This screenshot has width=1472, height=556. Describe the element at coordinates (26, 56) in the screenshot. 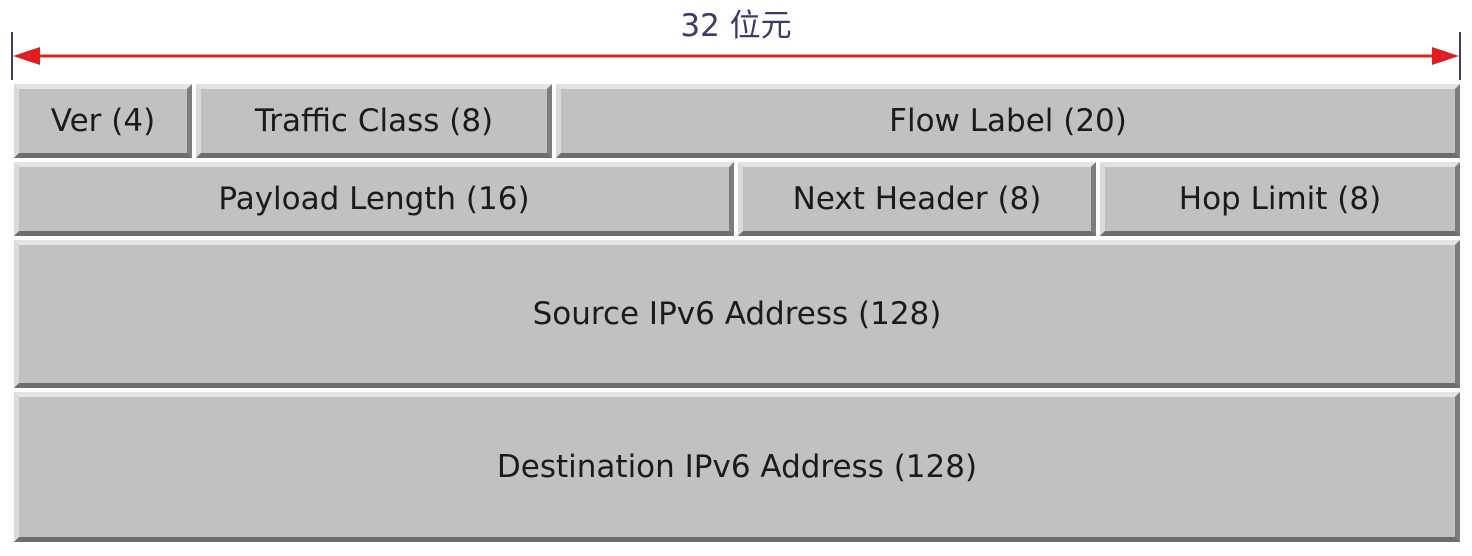

I see `arrow-left-head` at that location.